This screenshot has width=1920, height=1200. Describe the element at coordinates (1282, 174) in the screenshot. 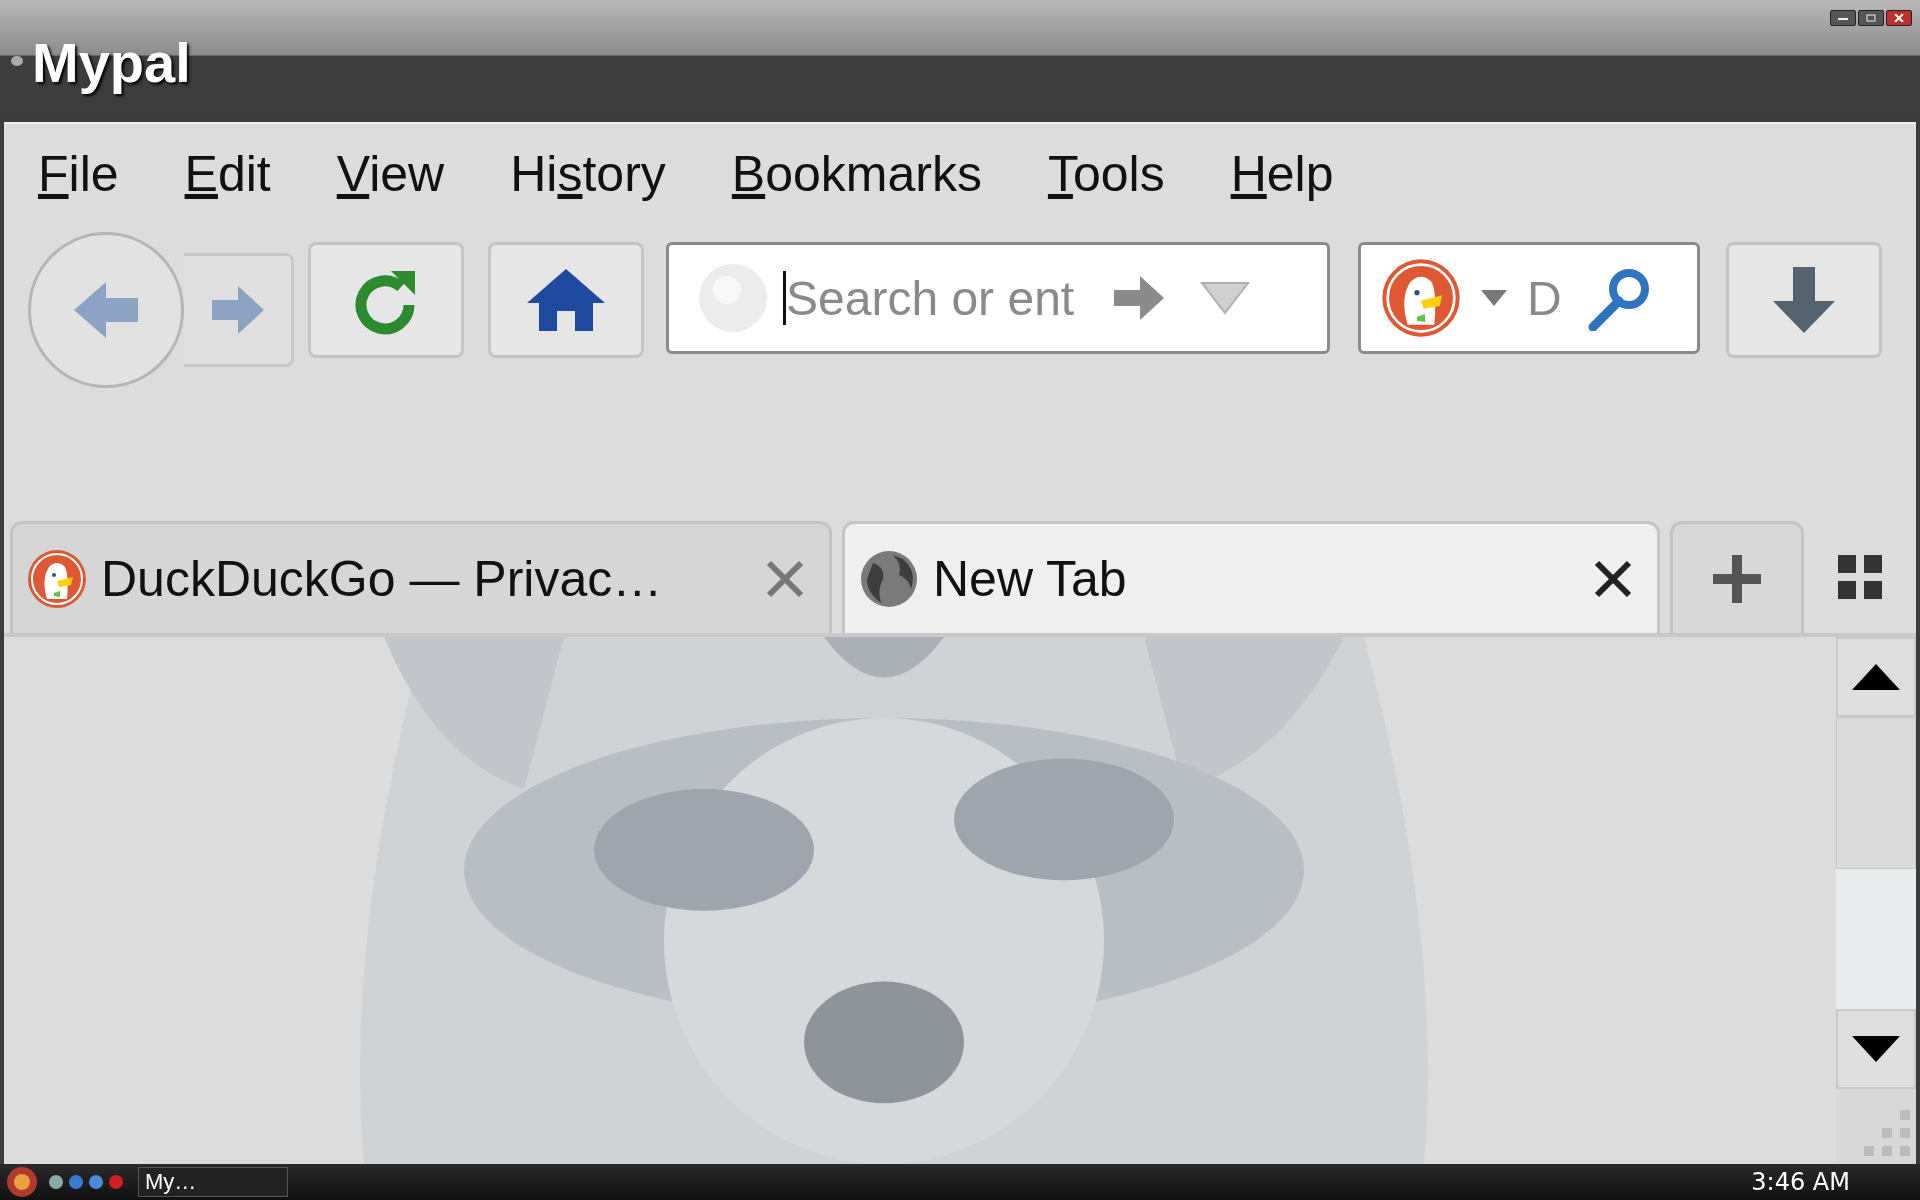

I see `menu-item: Help` at that location.